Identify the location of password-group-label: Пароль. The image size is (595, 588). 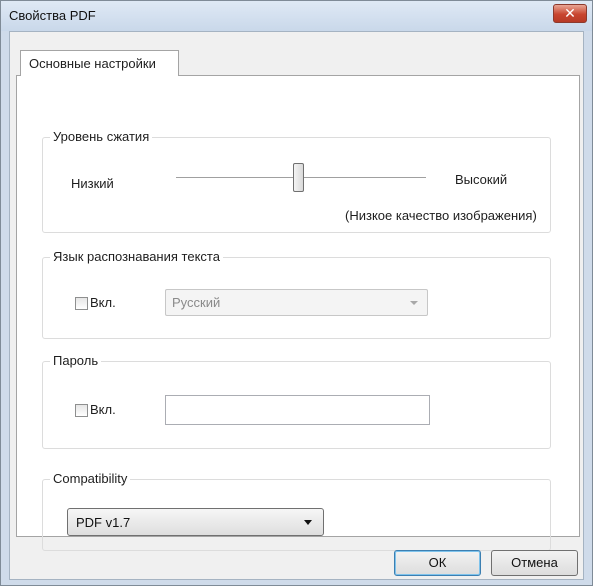
(76, 360).